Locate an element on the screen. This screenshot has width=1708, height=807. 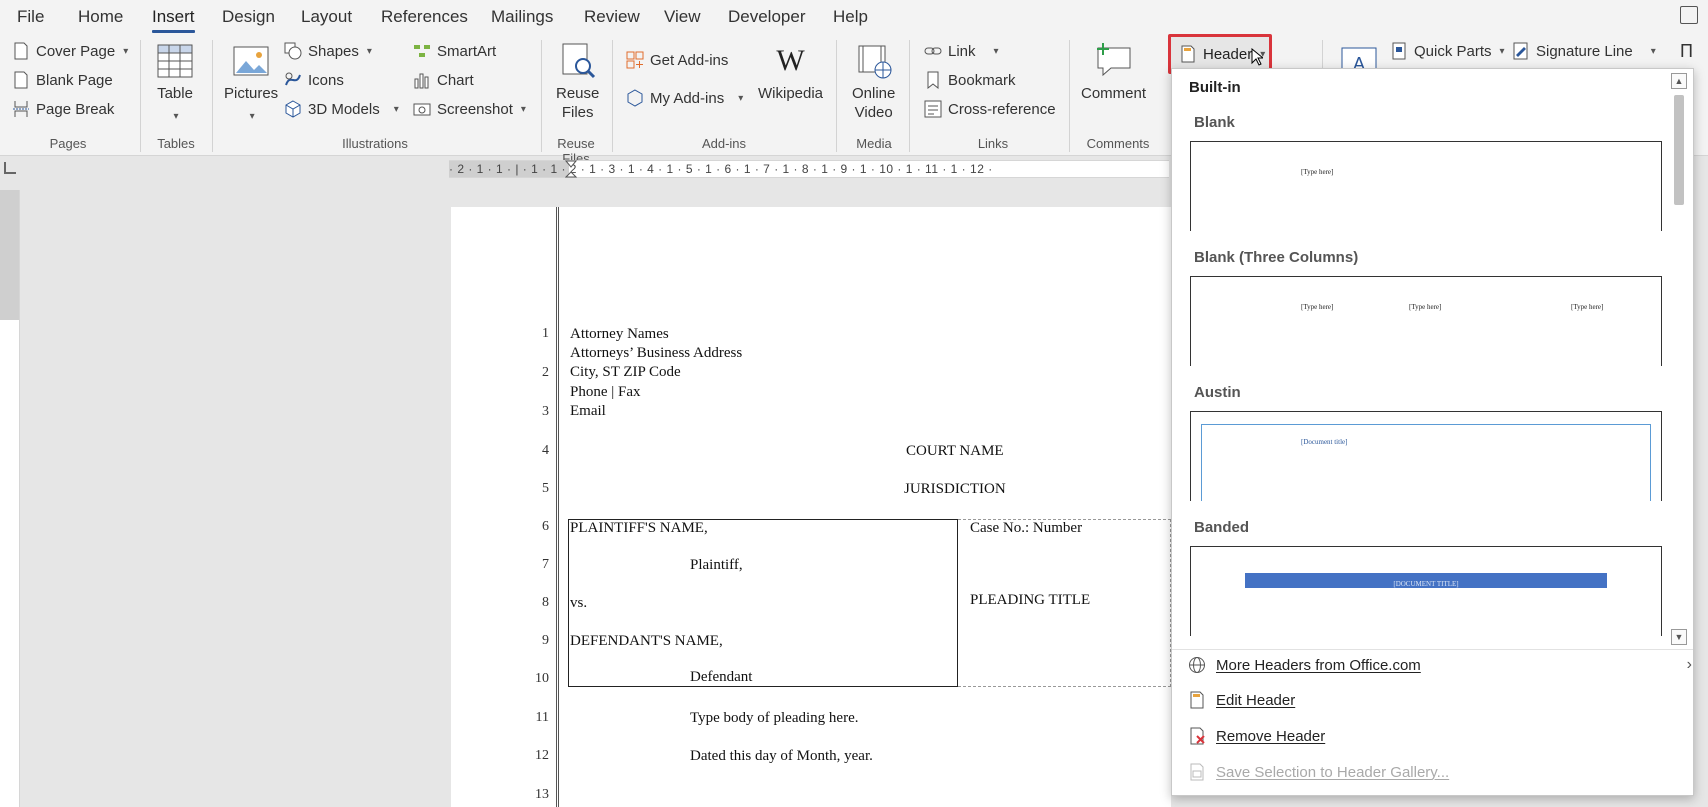
header-icon is located at coordinates (1188, 54).